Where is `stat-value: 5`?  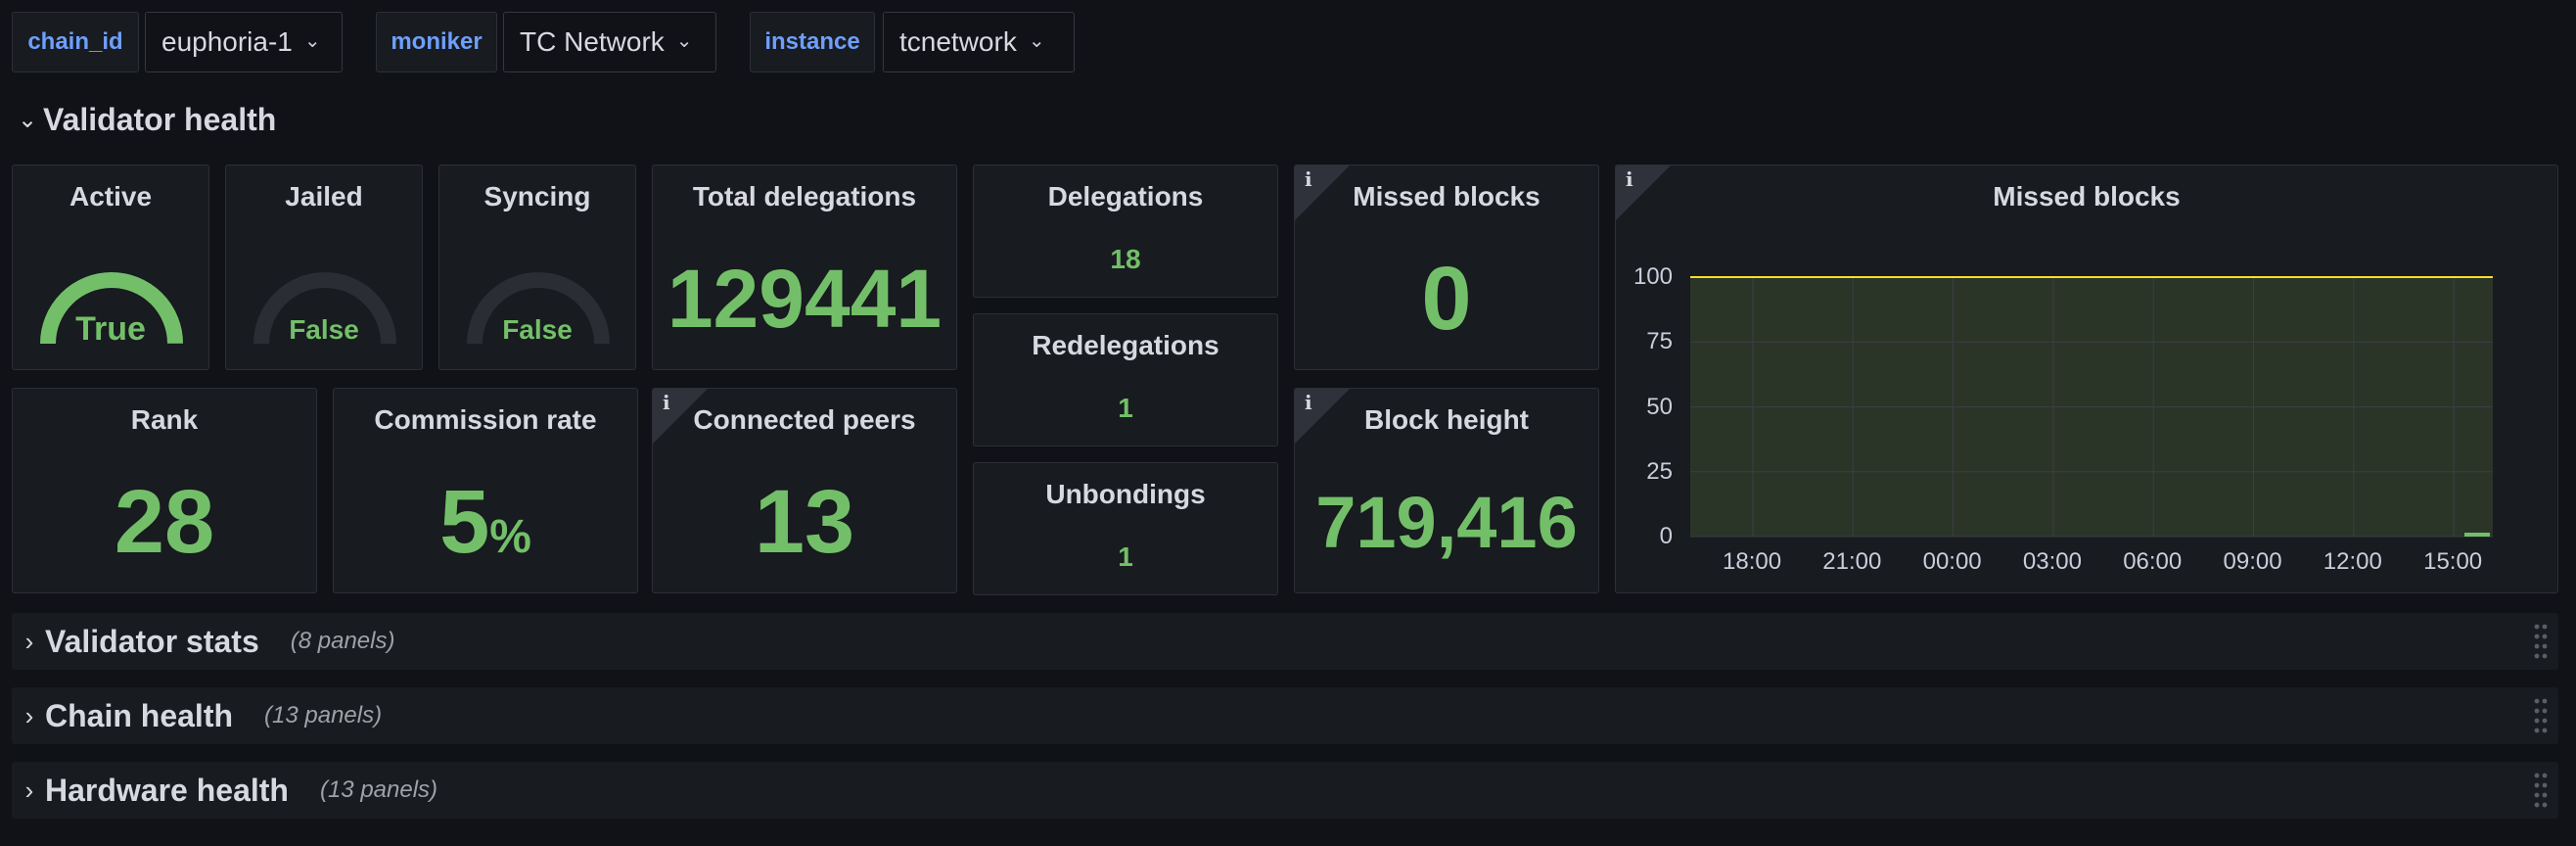
stat-value: 5 is located at coordinates (464, 522).